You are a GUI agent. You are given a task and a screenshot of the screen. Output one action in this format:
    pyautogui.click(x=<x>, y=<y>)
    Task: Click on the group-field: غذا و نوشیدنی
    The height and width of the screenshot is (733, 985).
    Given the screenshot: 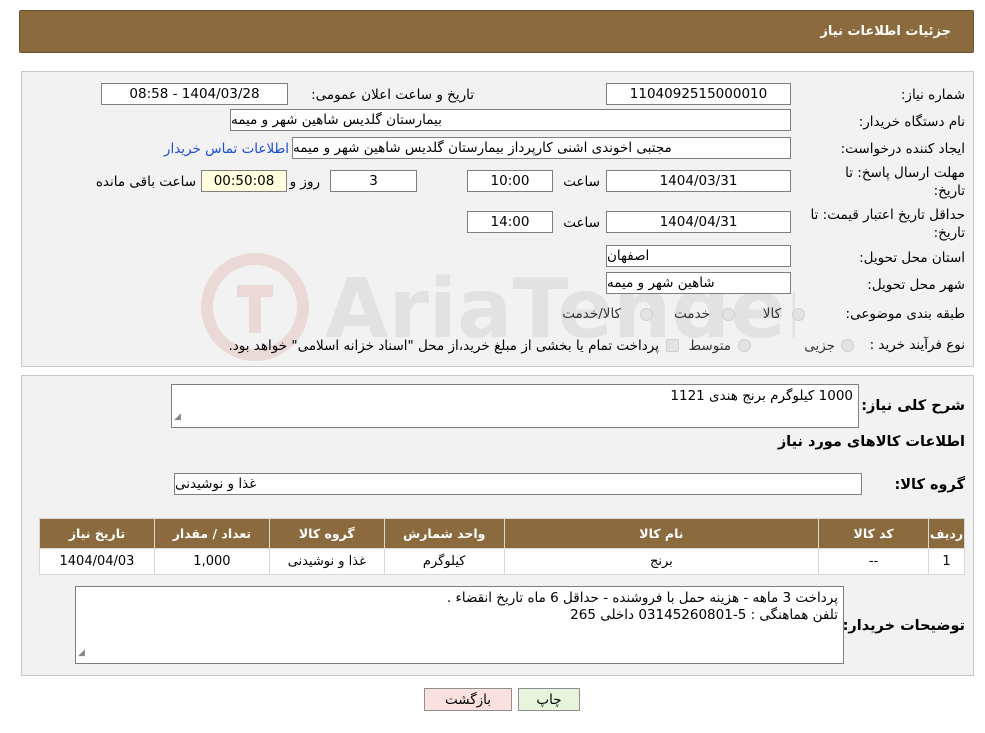 What is the action you would take?
    pyautogui.click(x=518, y=484)
    